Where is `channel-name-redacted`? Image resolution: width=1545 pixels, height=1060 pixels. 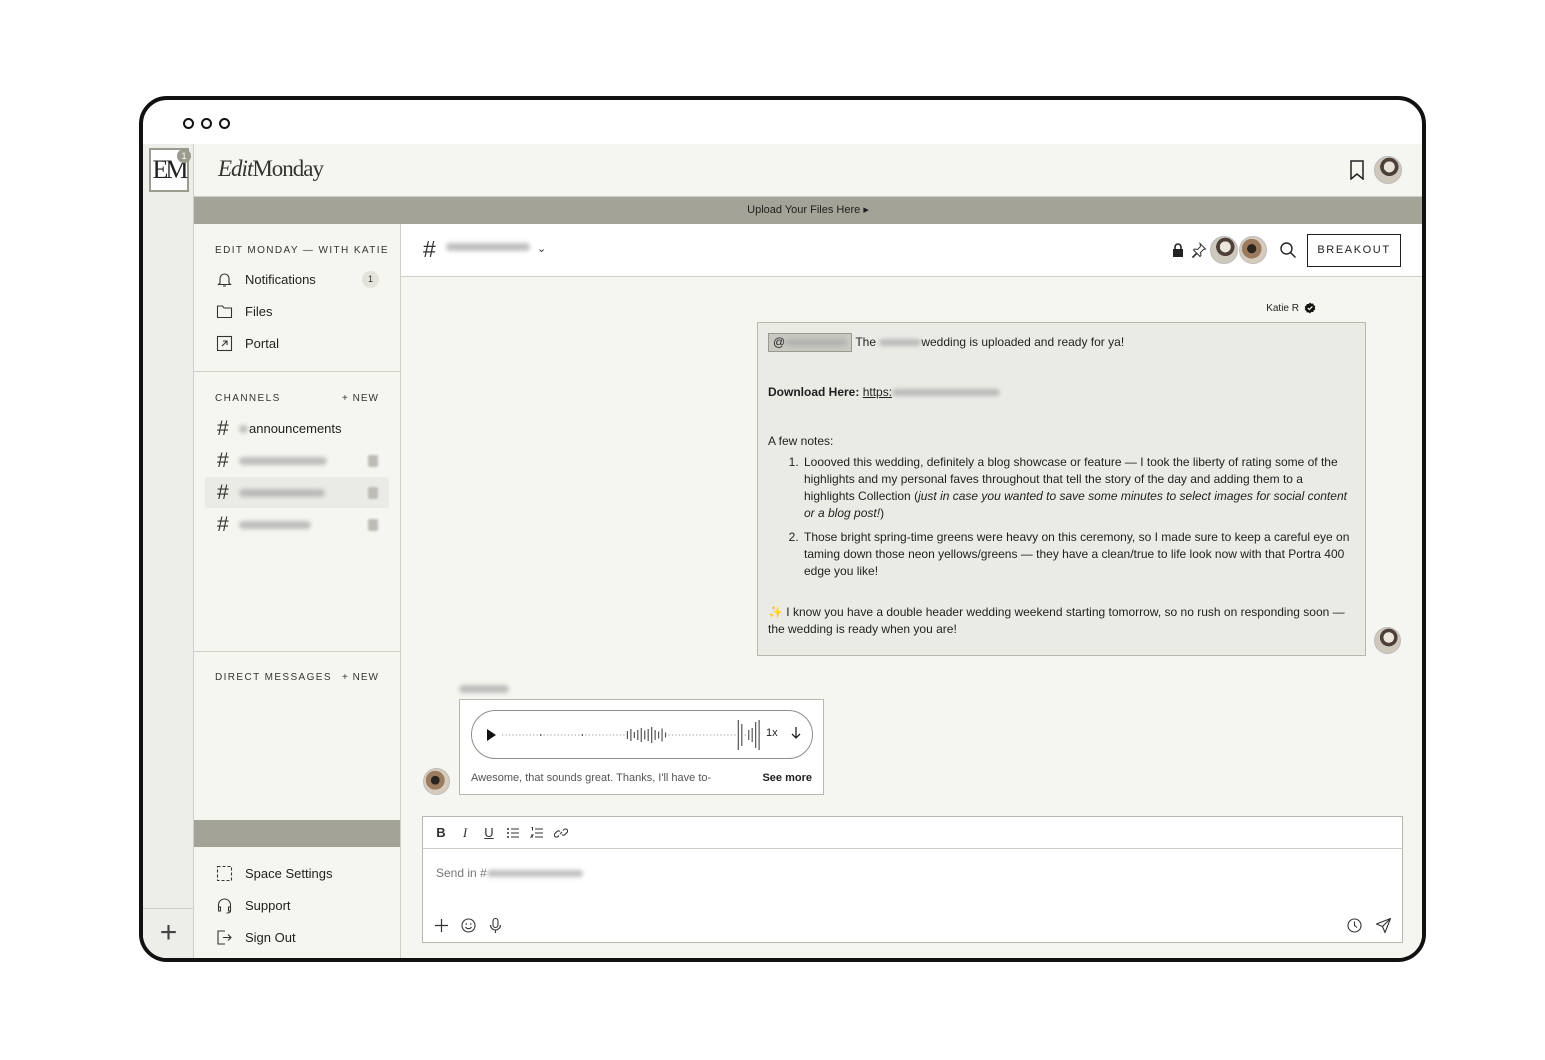 channel-name-redacted is located at coordinates (488, 247).